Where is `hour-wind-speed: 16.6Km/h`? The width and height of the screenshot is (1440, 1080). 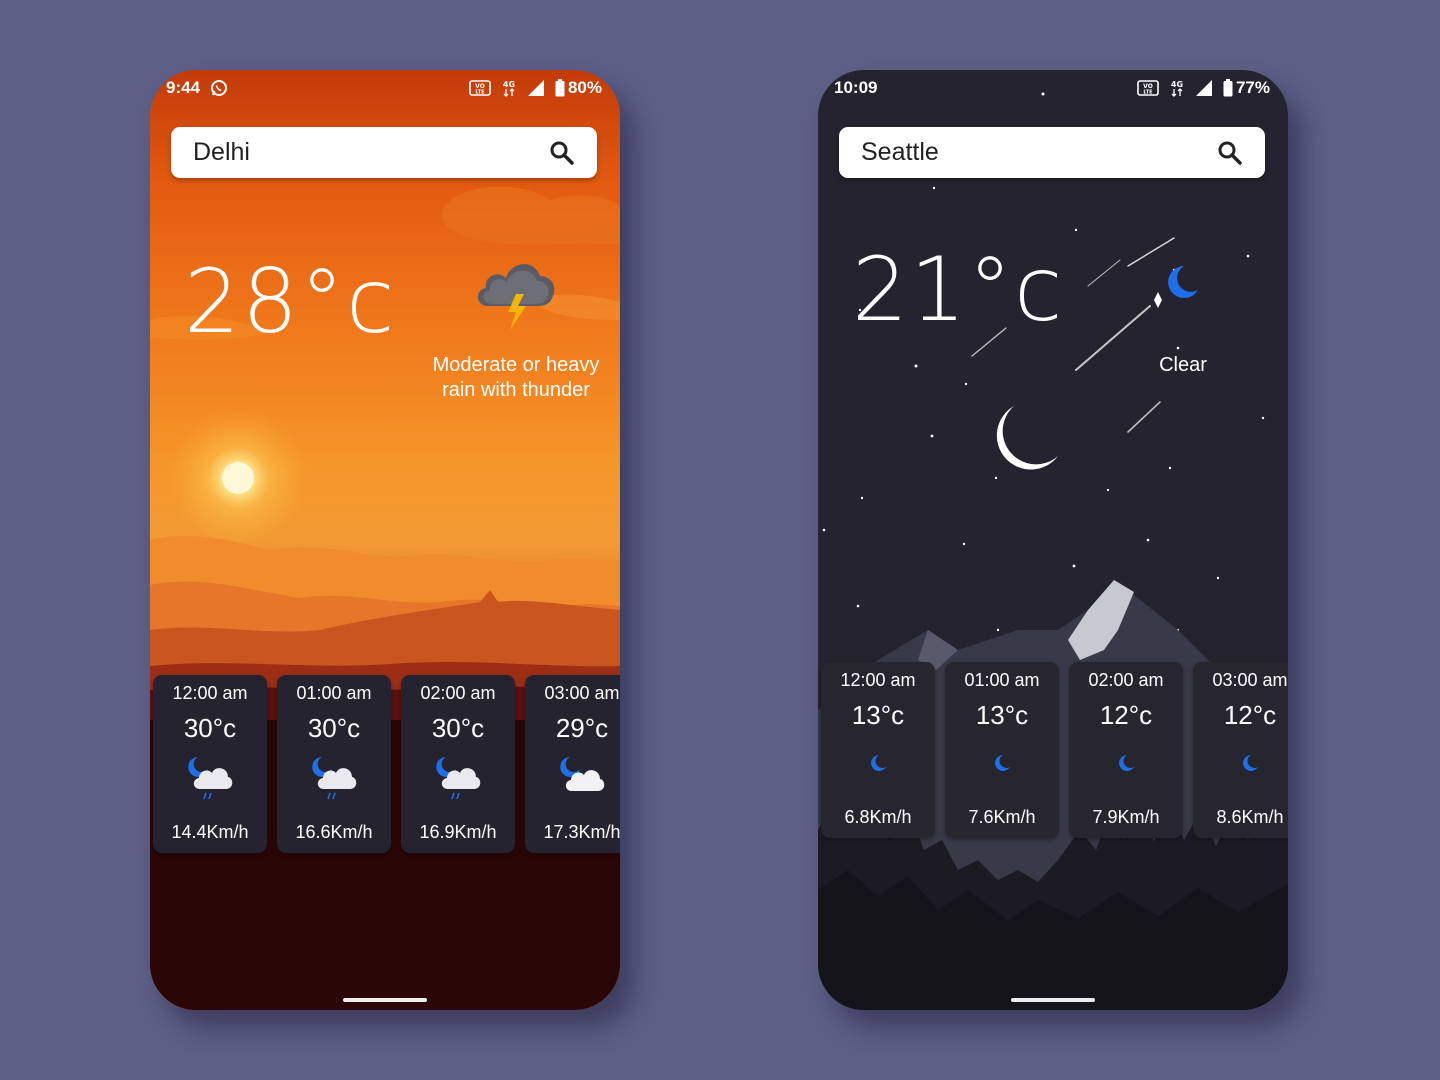
hour-wind-speed: 16.6Km/h is located at coordinates (334, 832).